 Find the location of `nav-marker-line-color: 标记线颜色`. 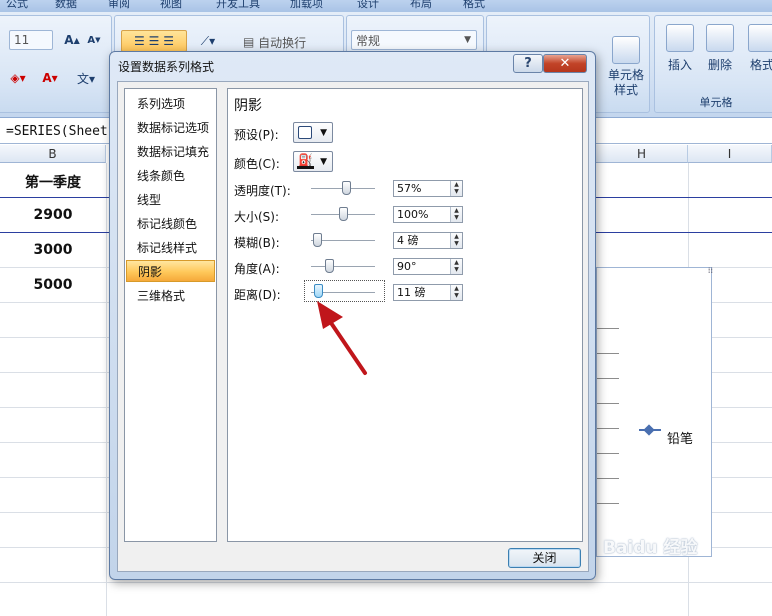

nav-marker-line-color: 标记线颜色 is located at coordinates (170, 224).